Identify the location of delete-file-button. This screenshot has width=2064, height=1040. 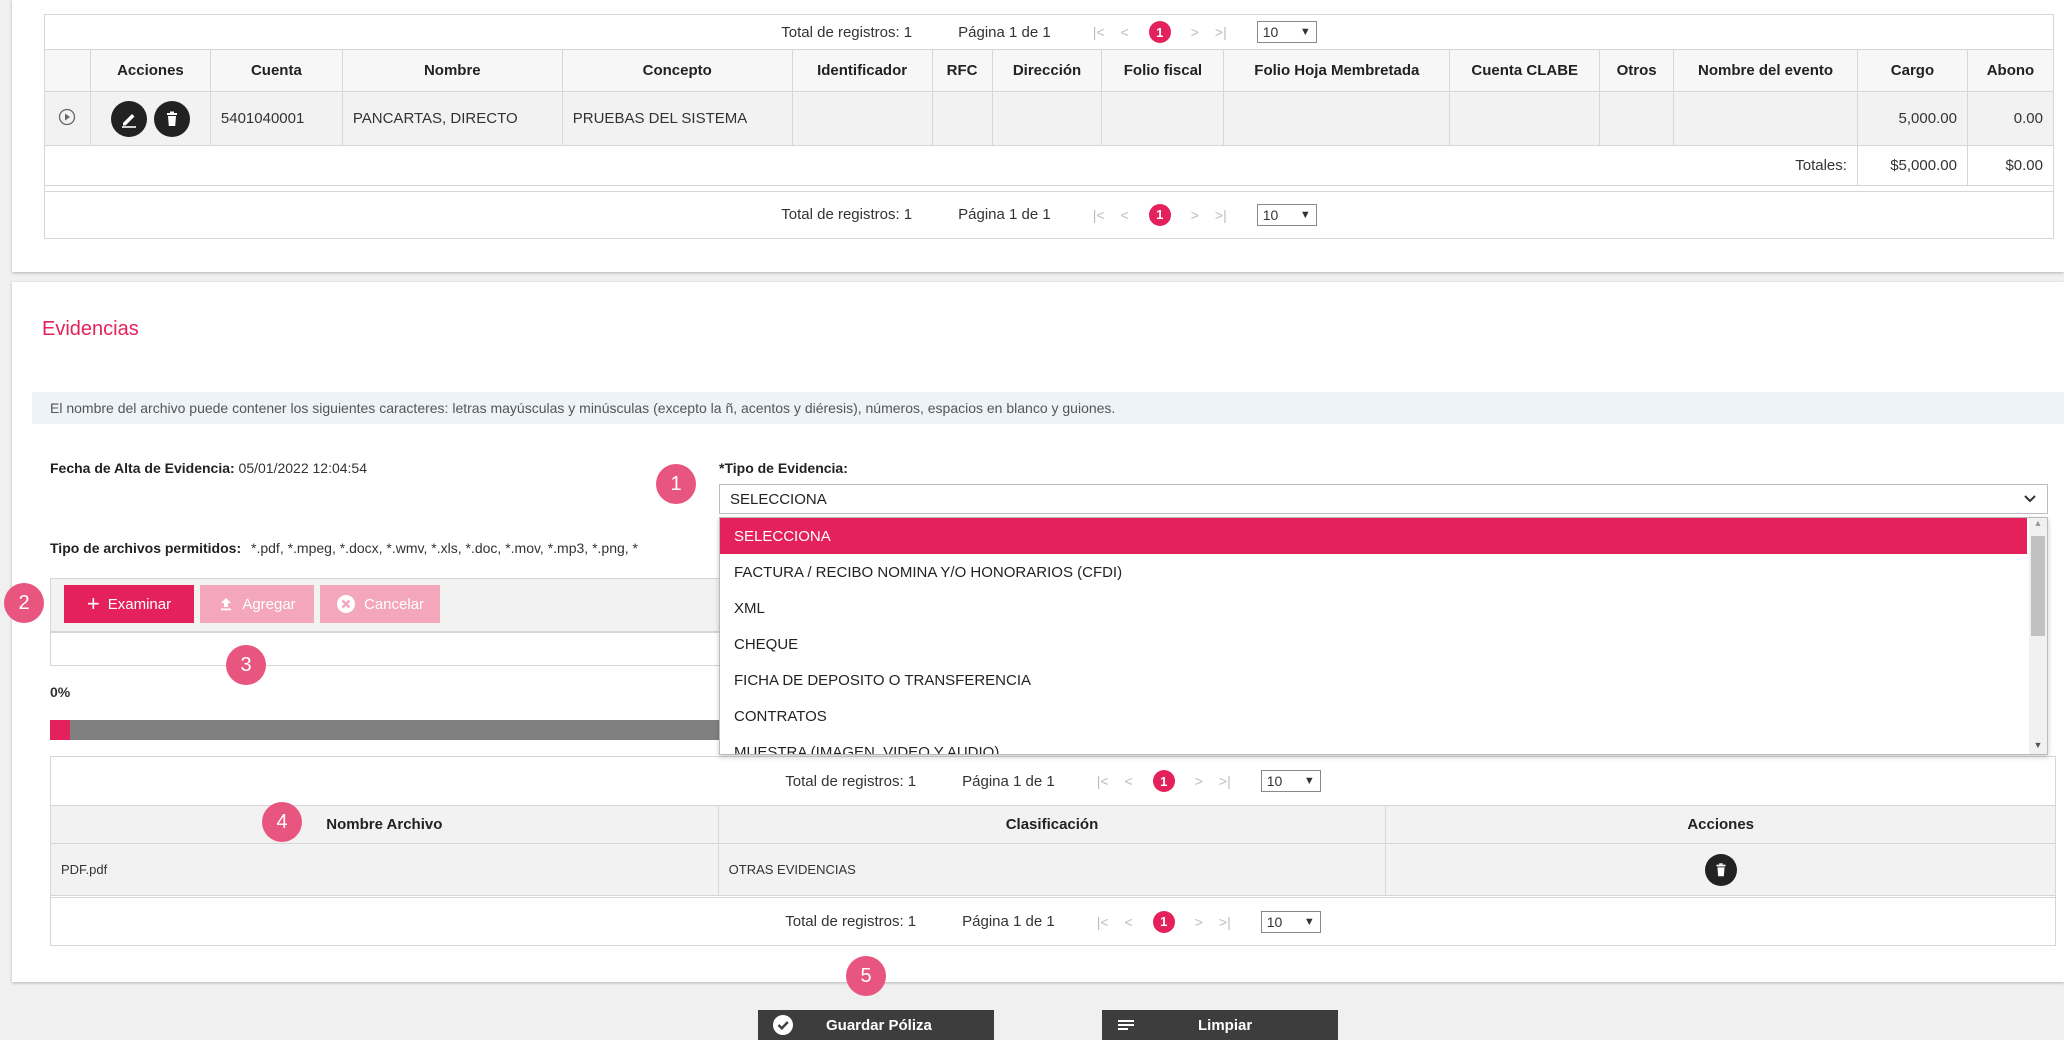
(1720, 869).